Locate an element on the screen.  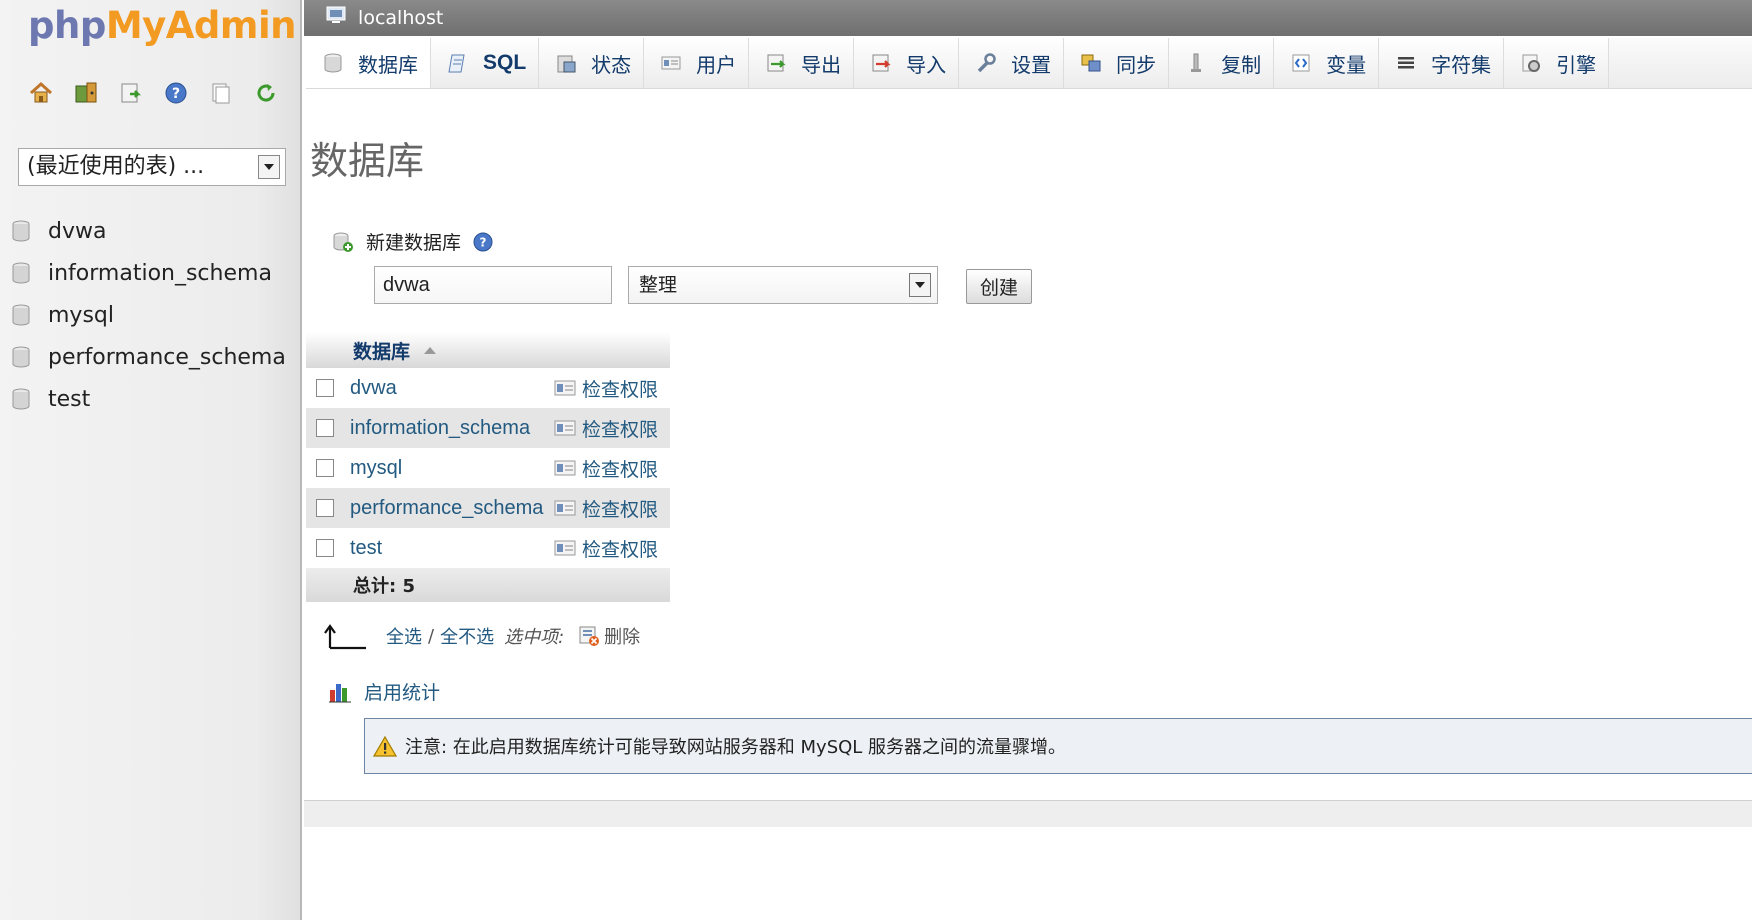
bulk-actions: 全选 / 全不选 选中项: 删除 is located at coordinates (481, 636).